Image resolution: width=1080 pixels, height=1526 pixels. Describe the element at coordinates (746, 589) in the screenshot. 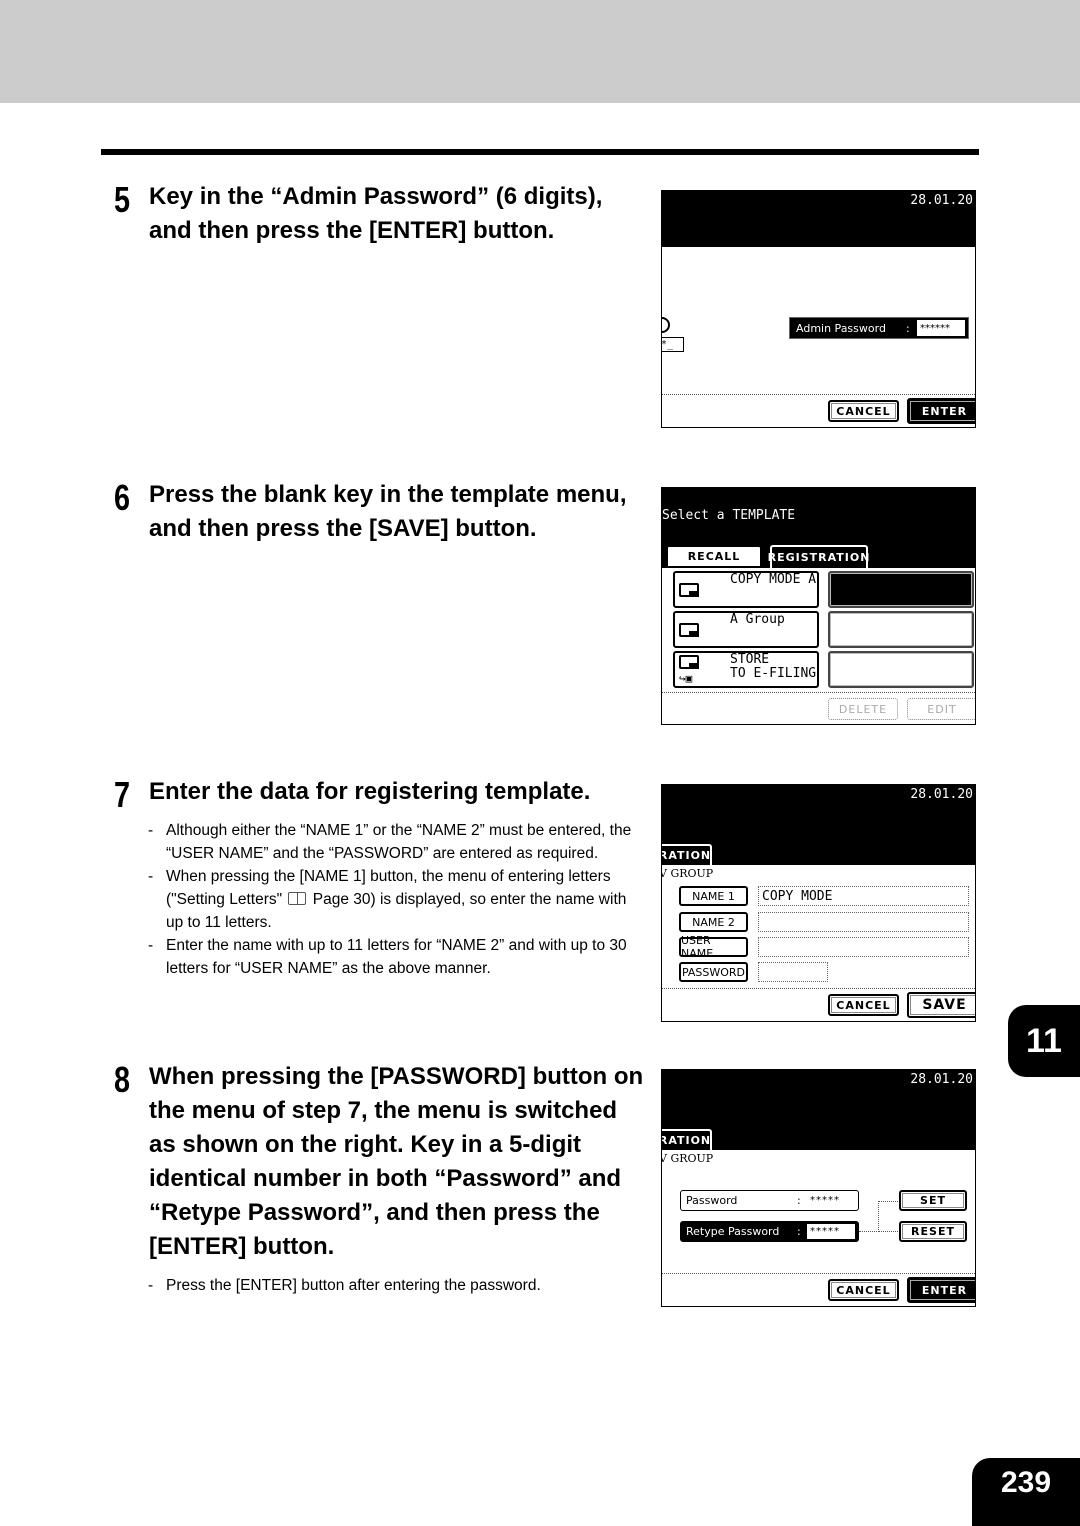

I see `template-copy-mode-a: COPY MODE A` at that location.